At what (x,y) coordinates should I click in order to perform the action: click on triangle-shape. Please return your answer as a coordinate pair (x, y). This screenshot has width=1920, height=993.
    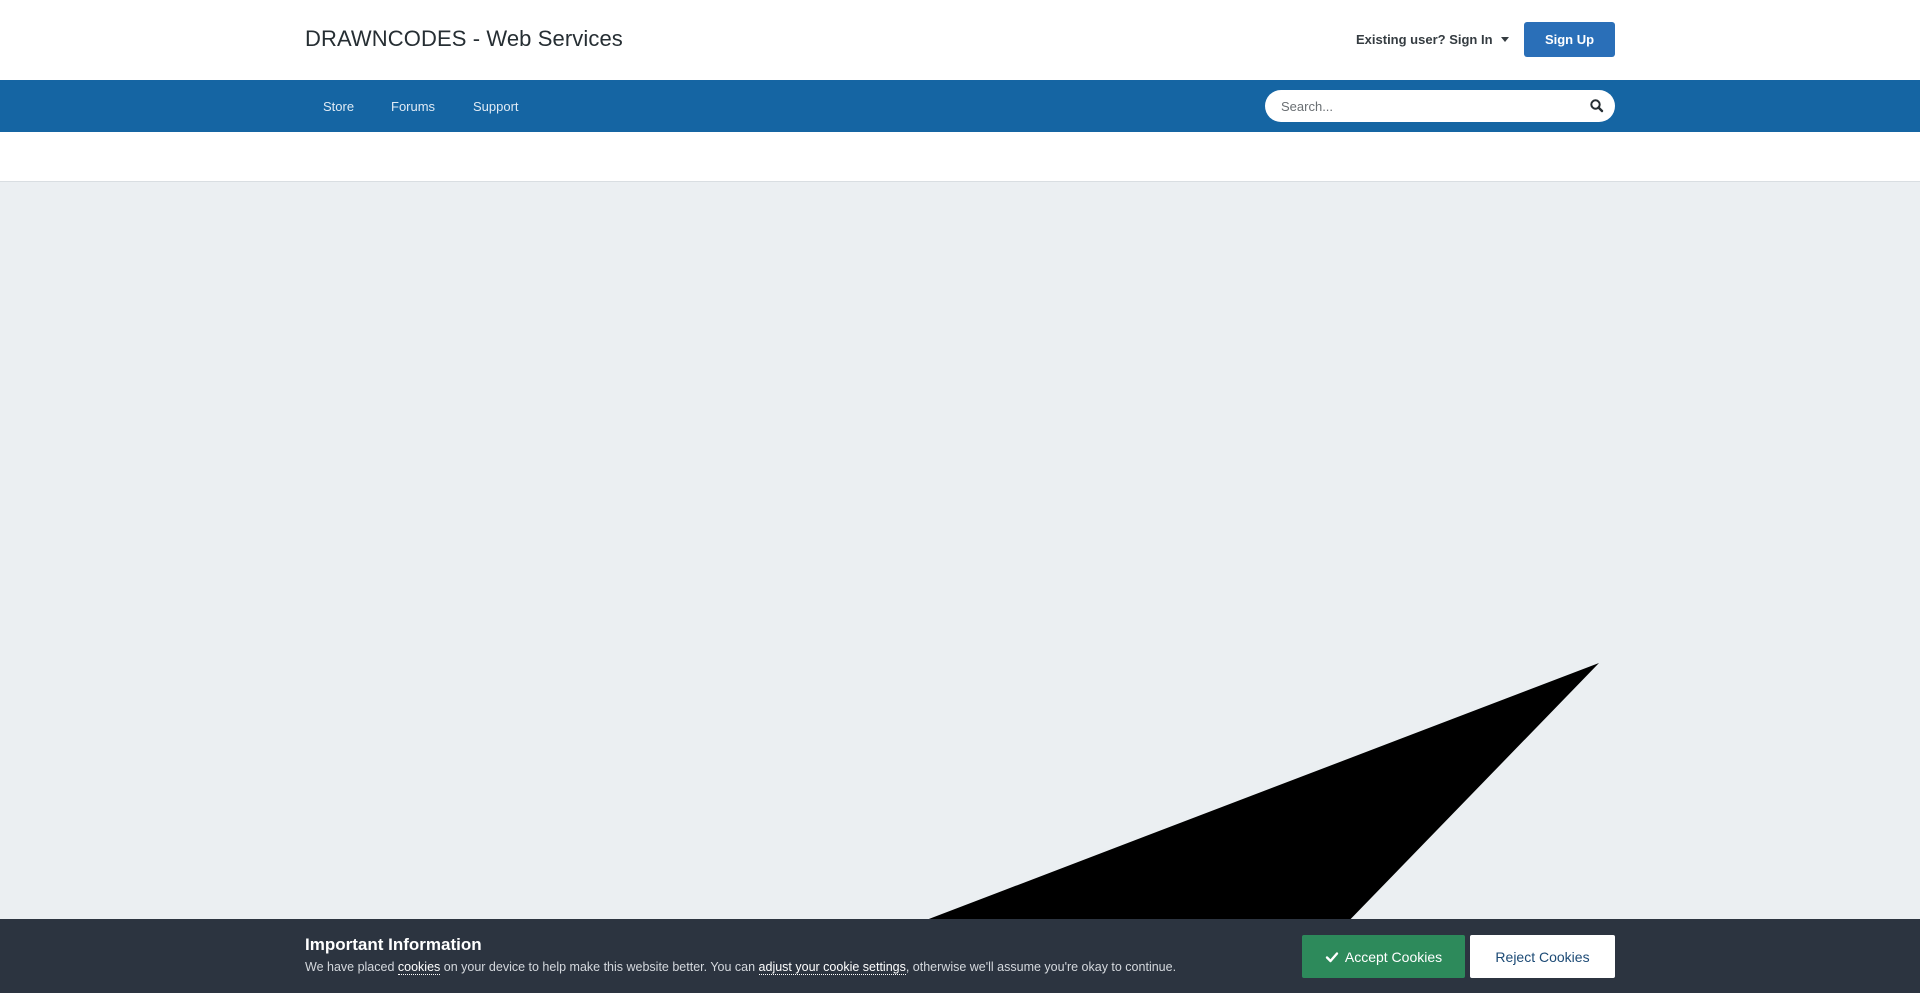
    Looking at the image, I should click on (1249, 796).